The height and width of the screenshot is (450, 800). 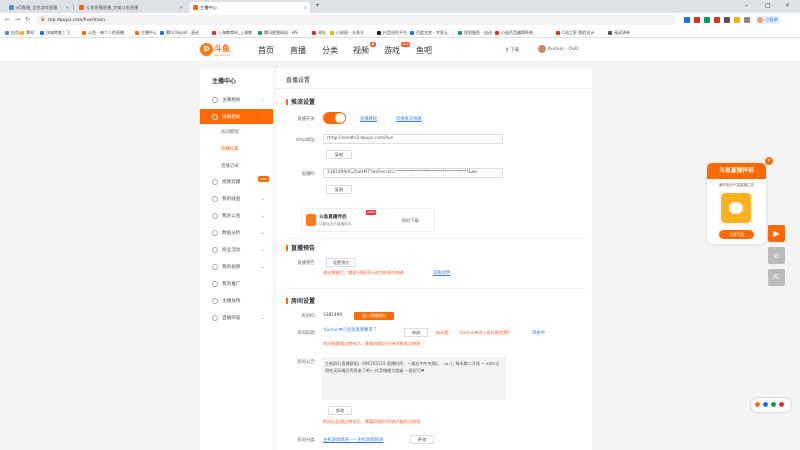 I want to click on rtmp-field: rtmp://sendtc3.douyu.com/live, so click(x=413, y=139).